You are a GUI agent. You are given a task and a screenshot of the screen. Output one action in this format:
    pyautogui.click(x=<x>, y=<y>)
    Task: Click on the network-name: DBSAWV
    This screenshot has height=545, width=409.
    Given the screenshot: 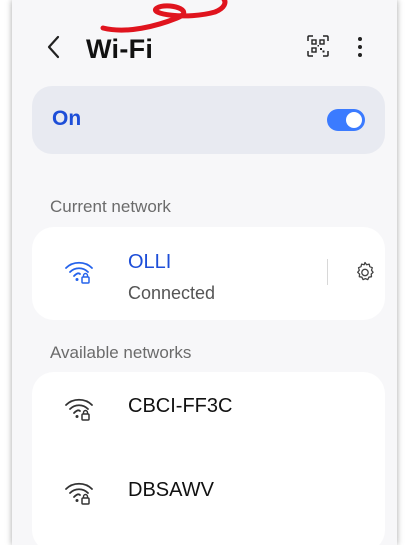 What is the action you would take?
    pyautogui.click(x=171, y=490)
    